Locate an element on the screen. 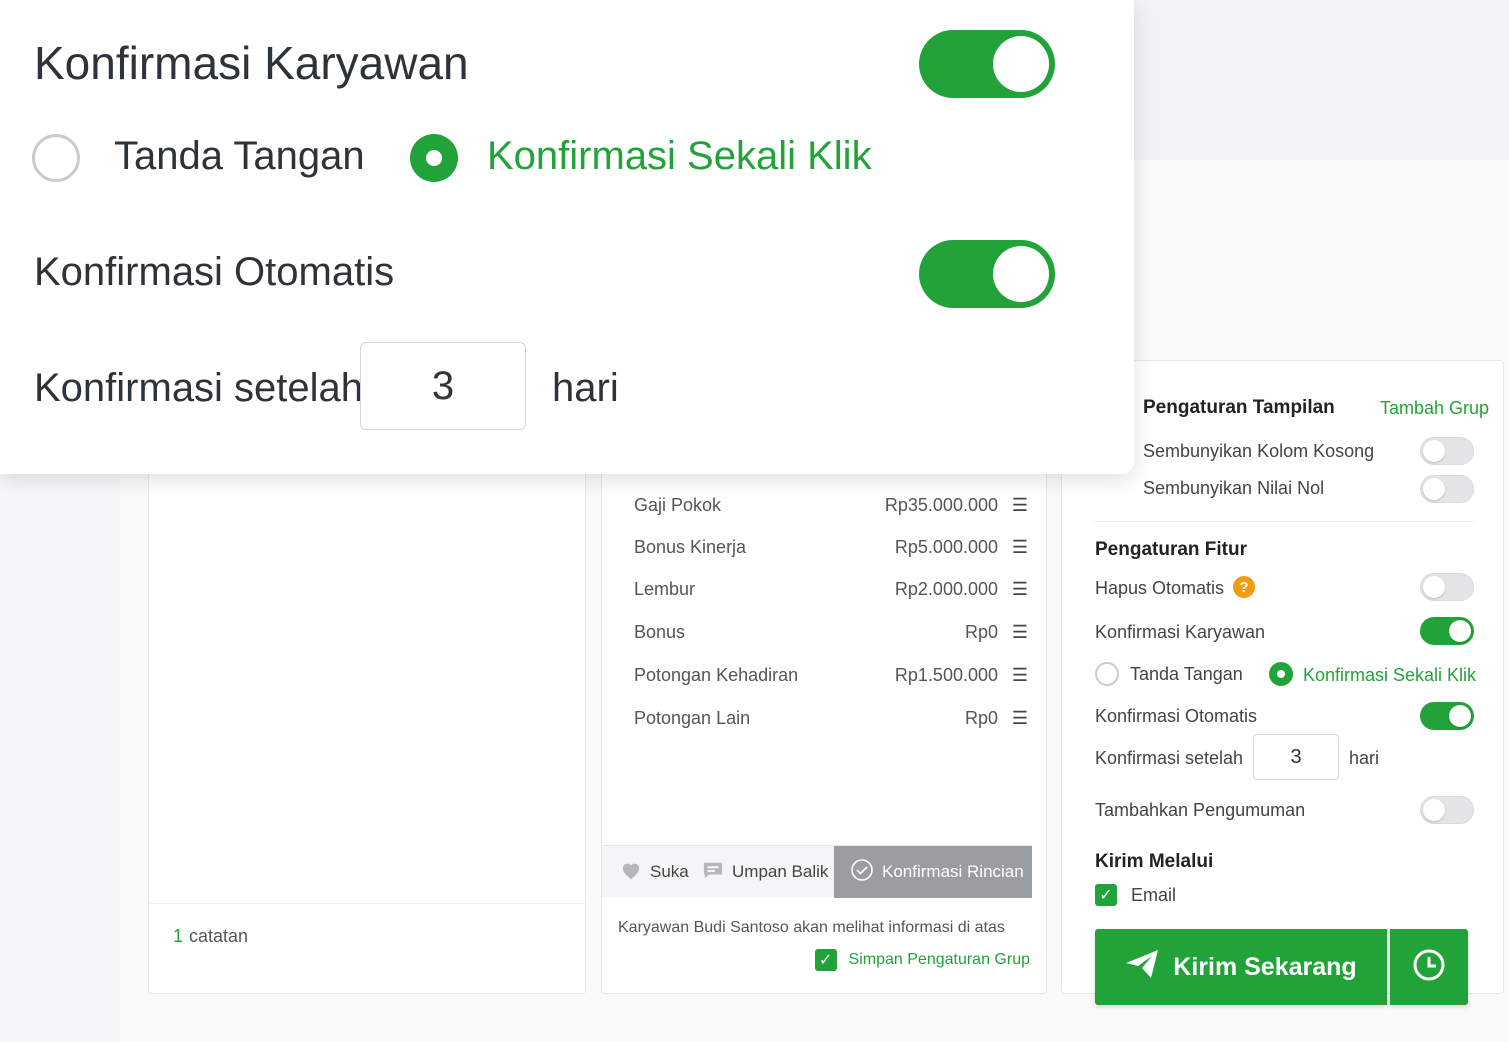 The image size is (1509, 1042). top-right-strip is located at coordinates (1321, 80).